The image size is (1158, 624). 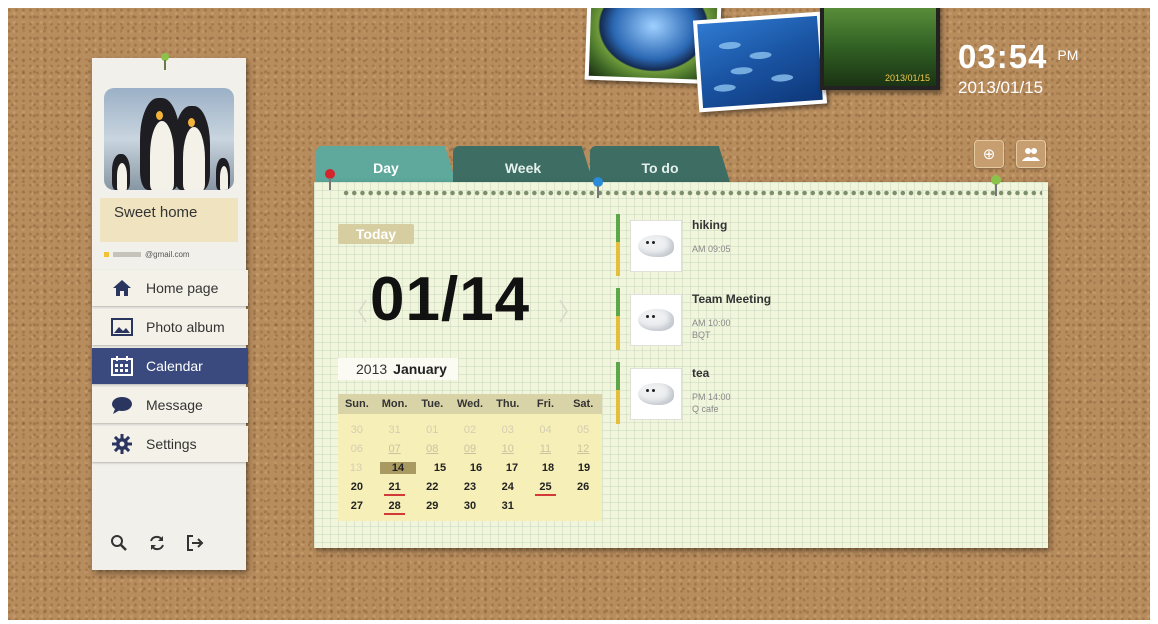 I want to click on sidebar-item-calendar: Calendar, so click(x=170, y=366).